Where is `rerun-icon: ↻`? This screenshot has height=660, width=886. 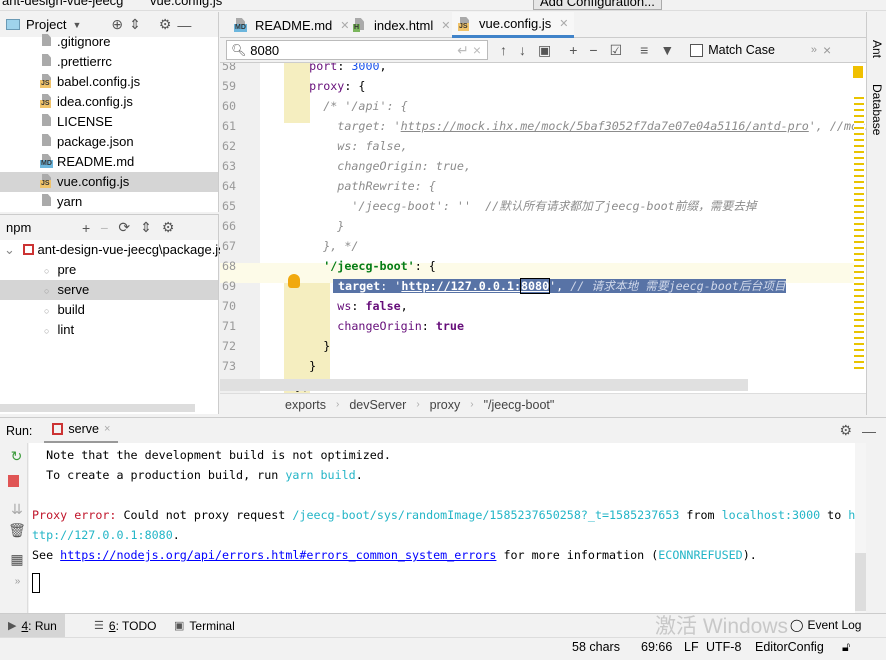 rerun-icon: ↻ is located at coordinates (16, 456).